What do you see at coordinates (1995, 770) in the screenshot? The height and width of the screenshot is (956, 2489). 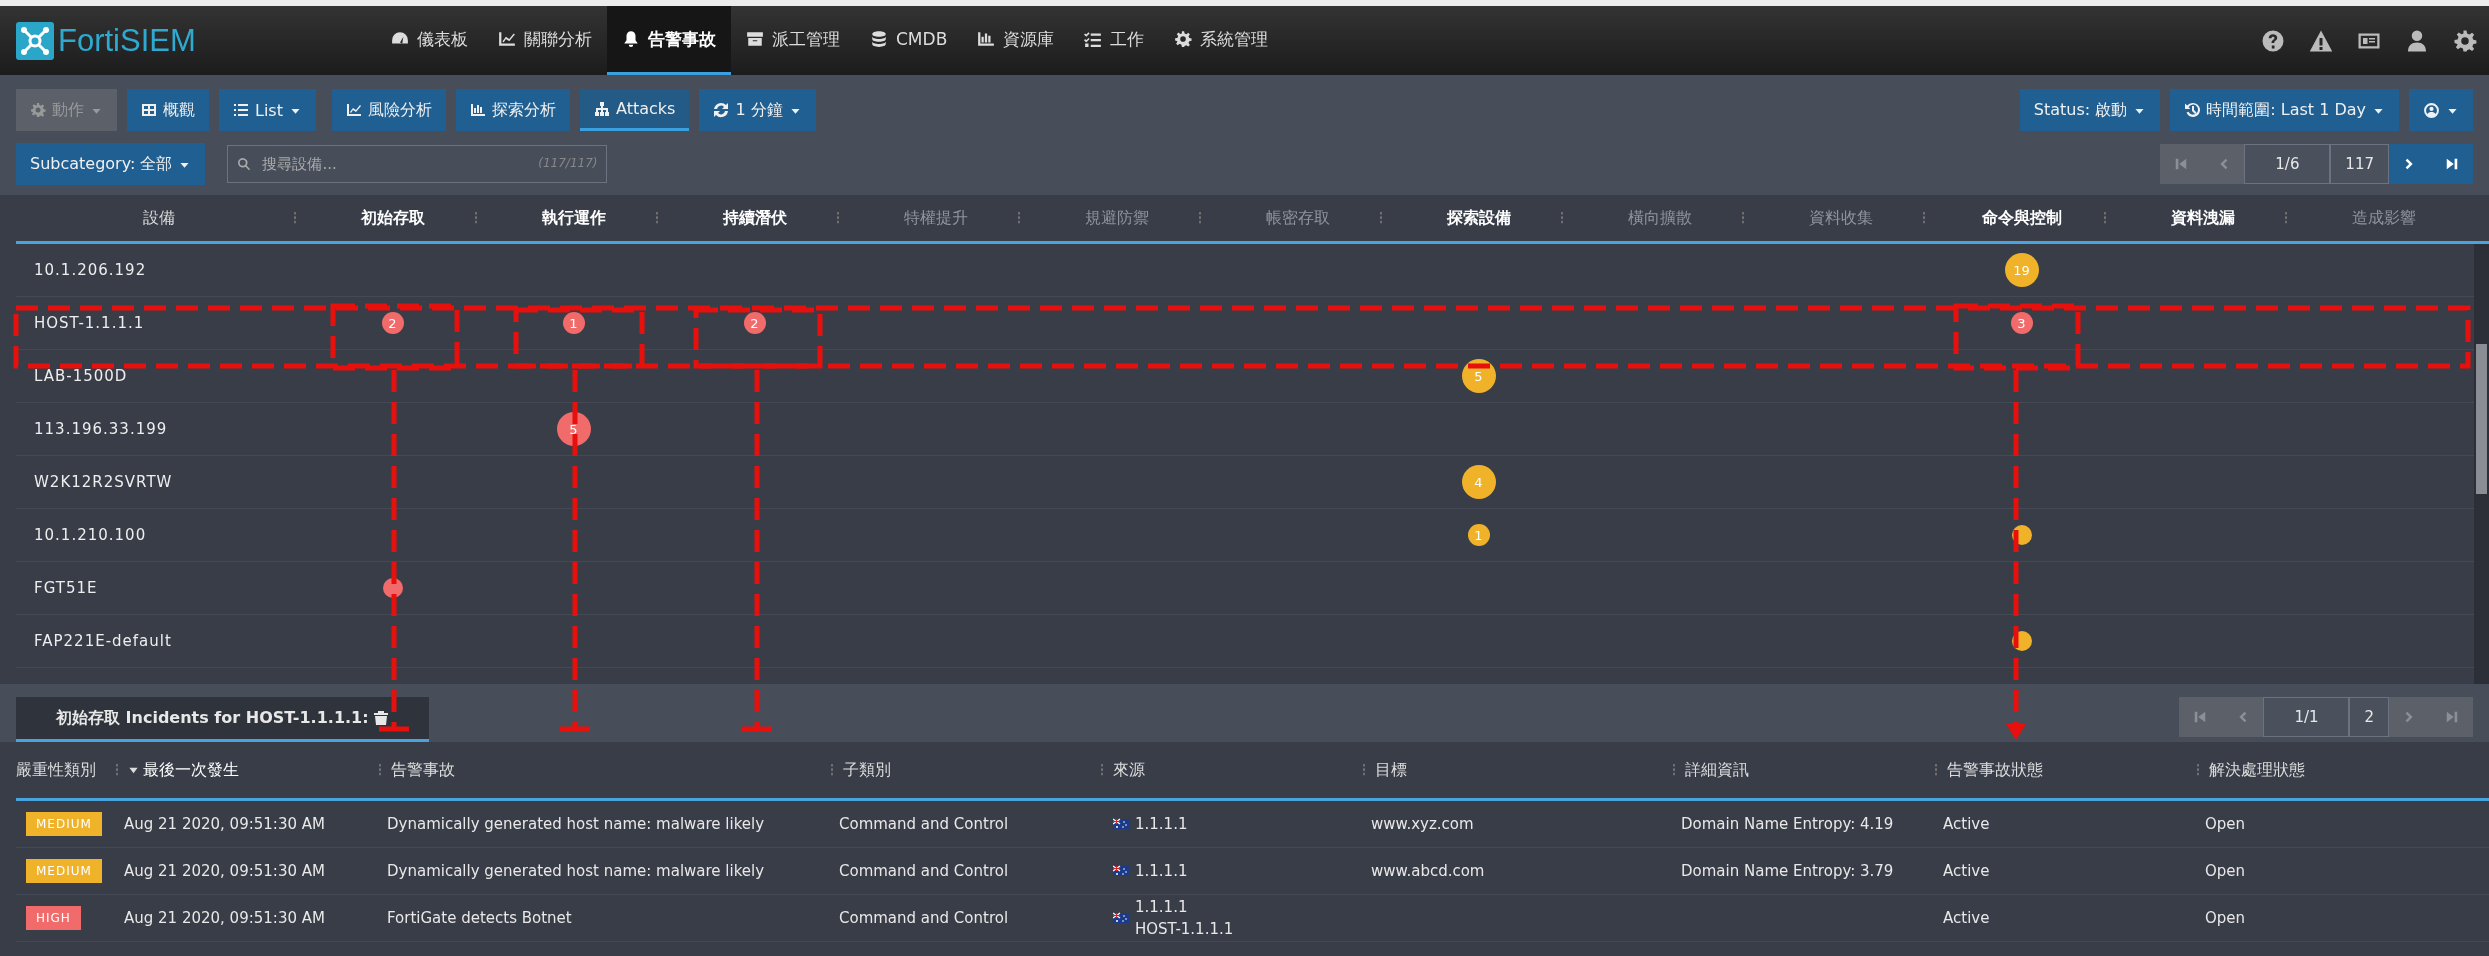 I see `column-header: 告警事故狀態` at bounding box center [1995, 770].